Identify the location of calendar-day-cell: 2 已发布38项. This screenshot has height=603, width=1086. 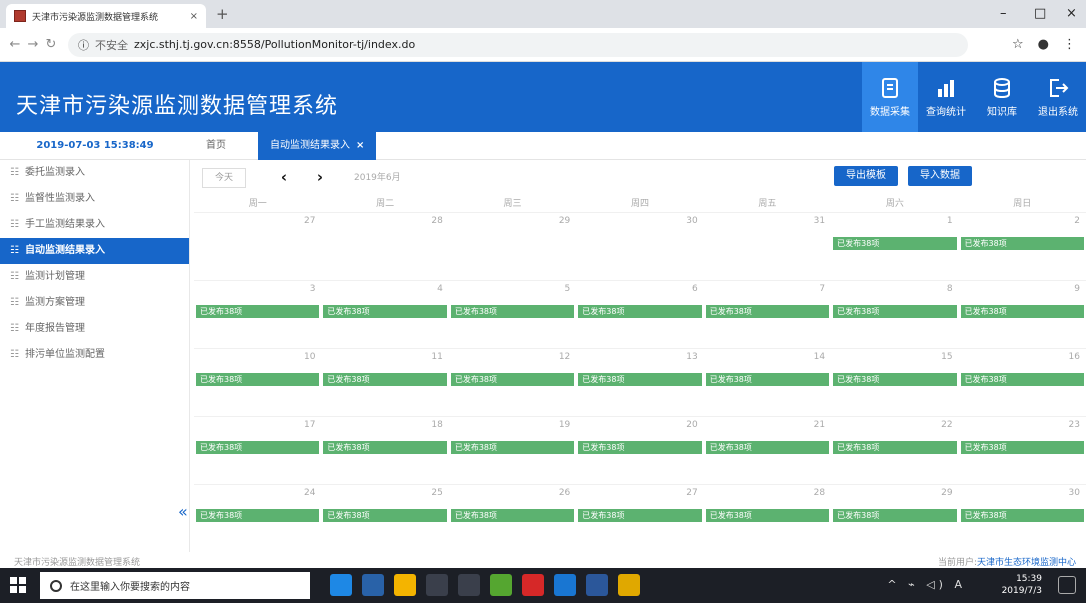
(1022, 247).